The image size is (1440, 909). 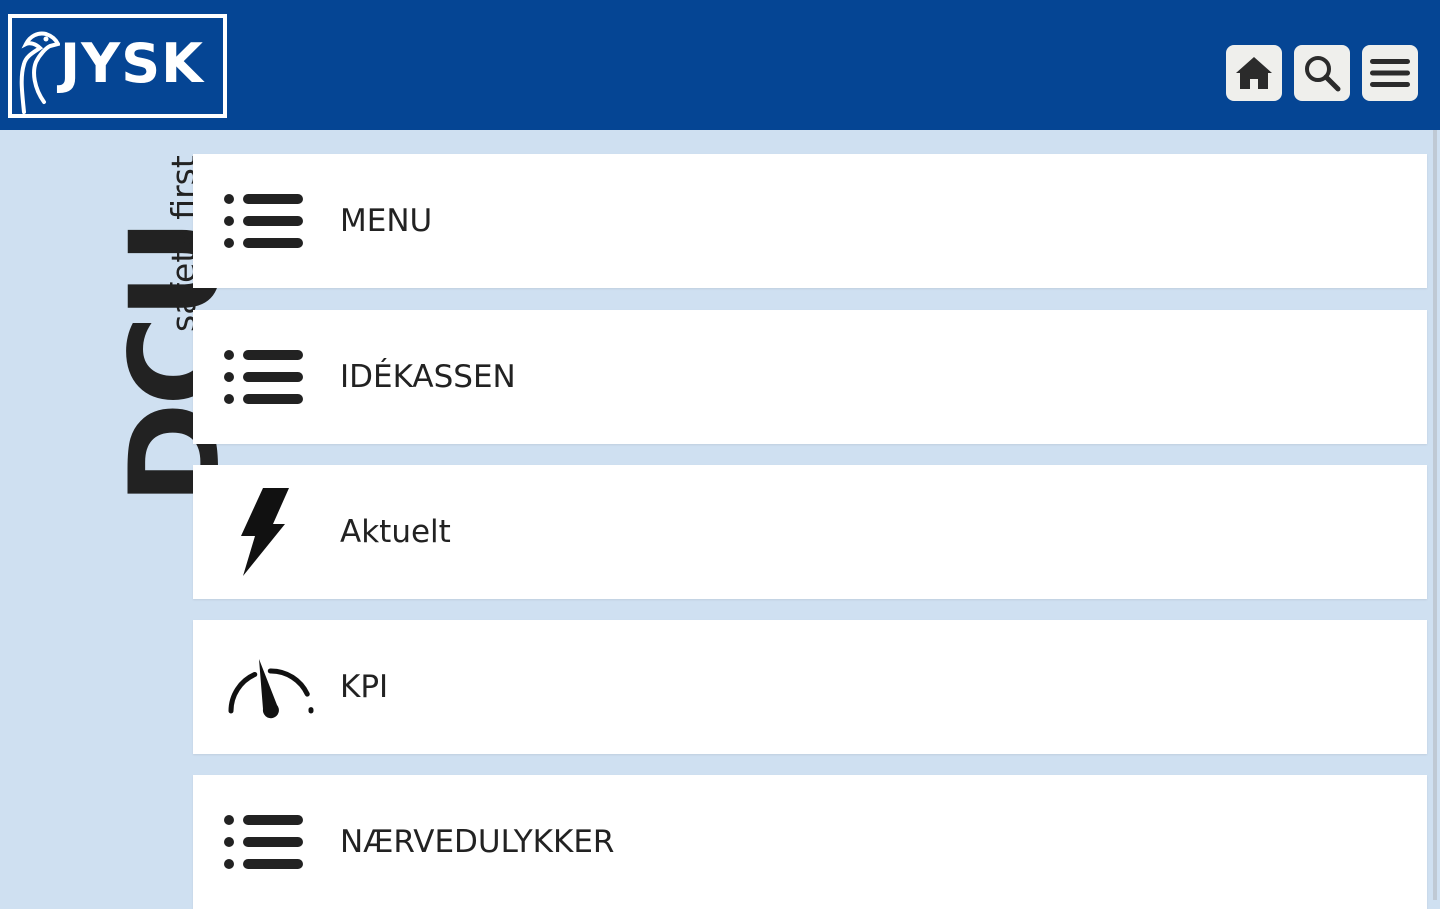 I want to click on home-icon, so click(x=1254, y=73).